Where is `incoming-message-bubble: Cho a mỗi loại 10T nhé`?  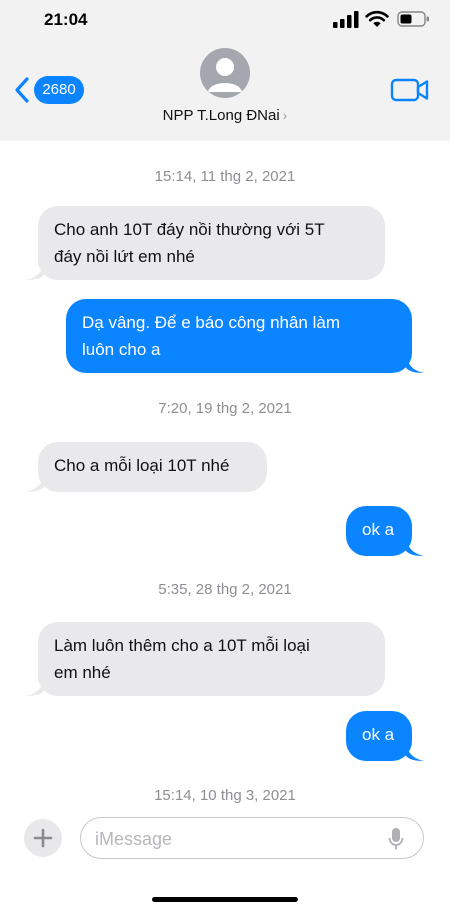 incoming-message-bubble: Cho a mỗi loại 10T nhé is located at coordinates (152, 467).